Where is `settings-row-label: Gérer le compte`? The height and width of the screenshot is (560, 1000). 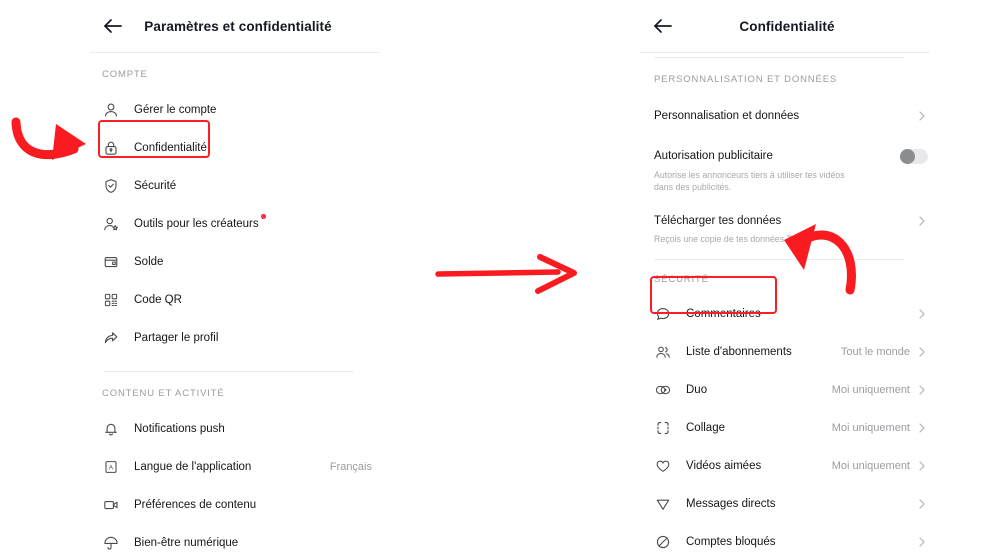 settings-row-label: Gérer le compte is located at coordinates (175, 110).